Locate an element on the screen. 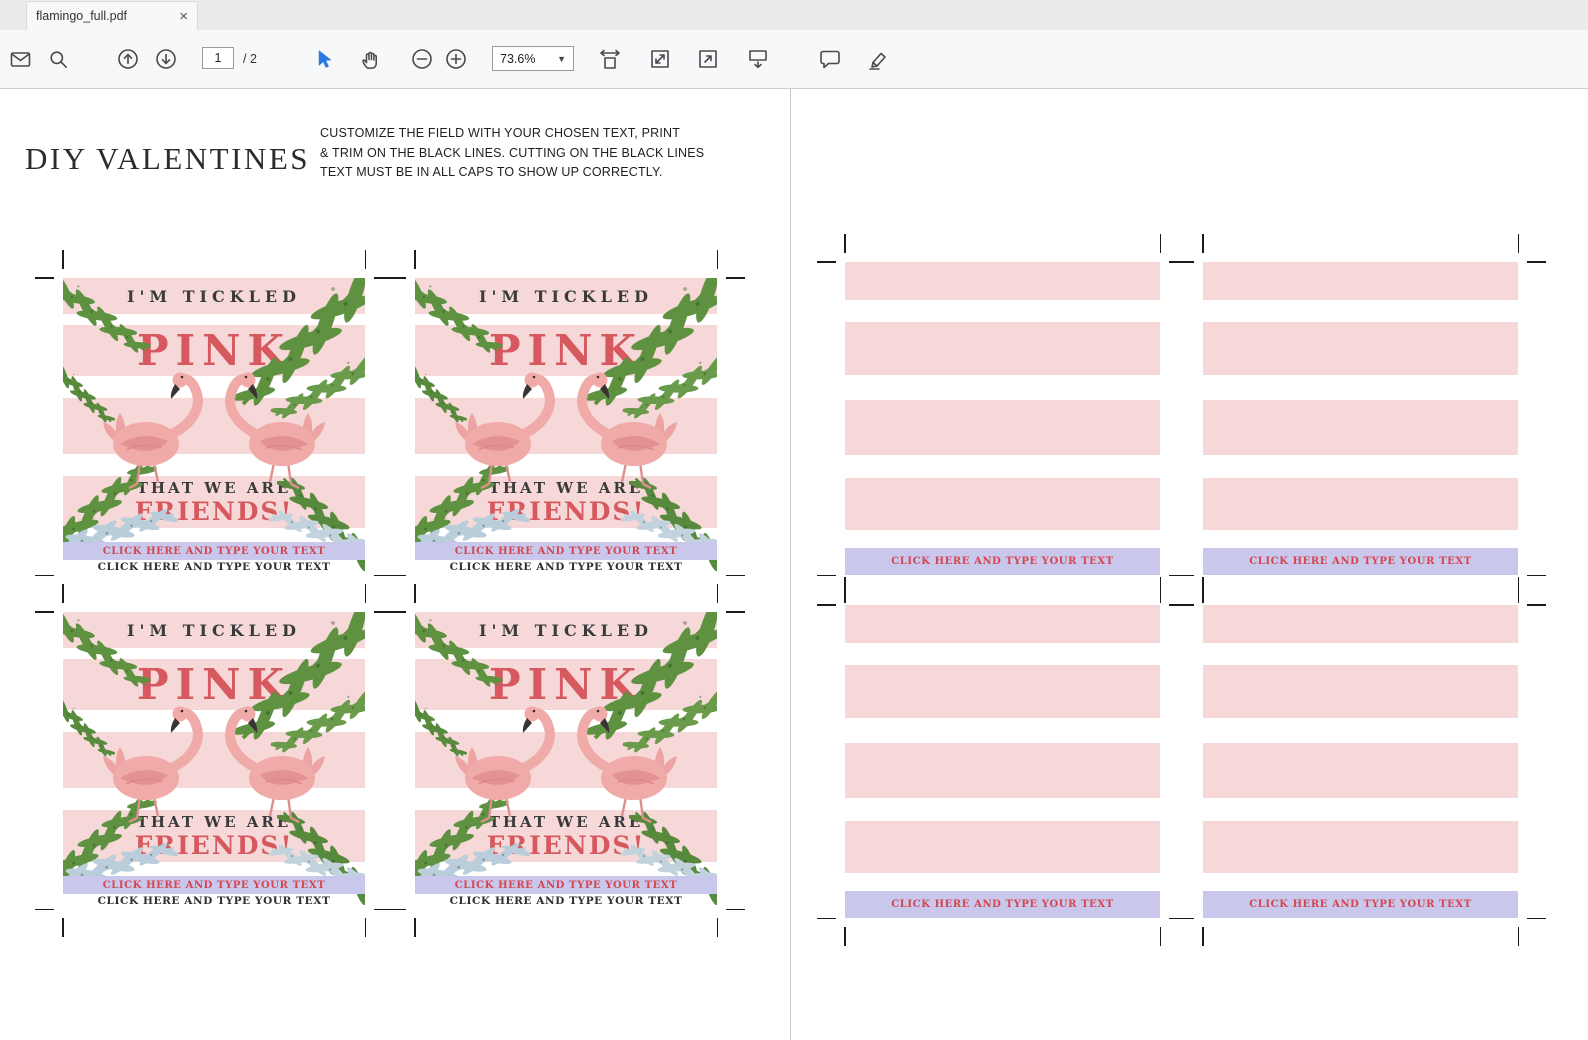 This screenshot has width=1588, height=1040. next-page-icon is located at coordinates (166, 59).